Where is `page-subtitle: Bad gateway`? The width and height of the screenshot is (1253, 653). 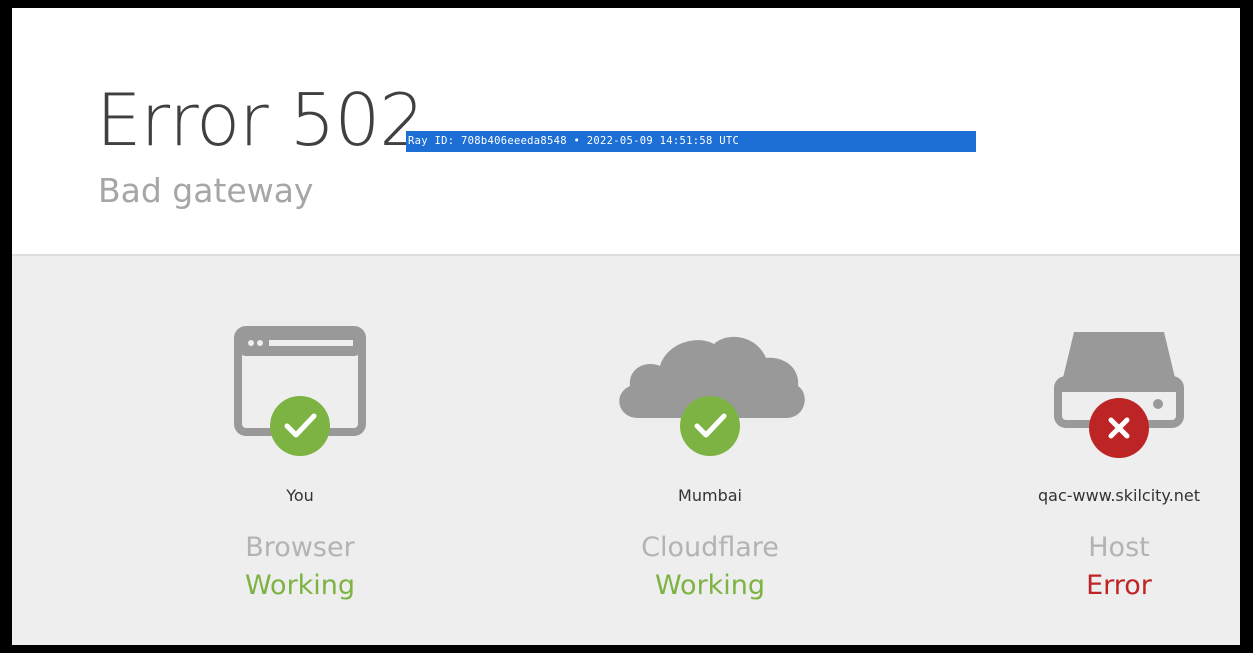
page-subtitle: Bad gateway is located at coordinates (206, 190).